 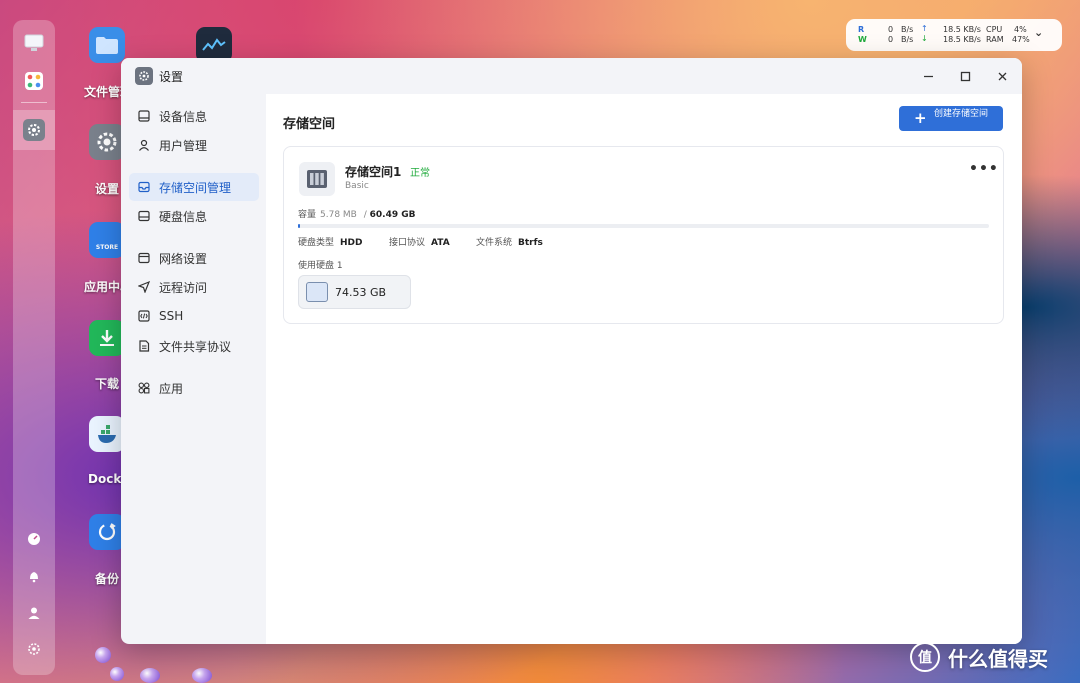 I want to click on settings-label: 设置, so click(x=107, y=189).